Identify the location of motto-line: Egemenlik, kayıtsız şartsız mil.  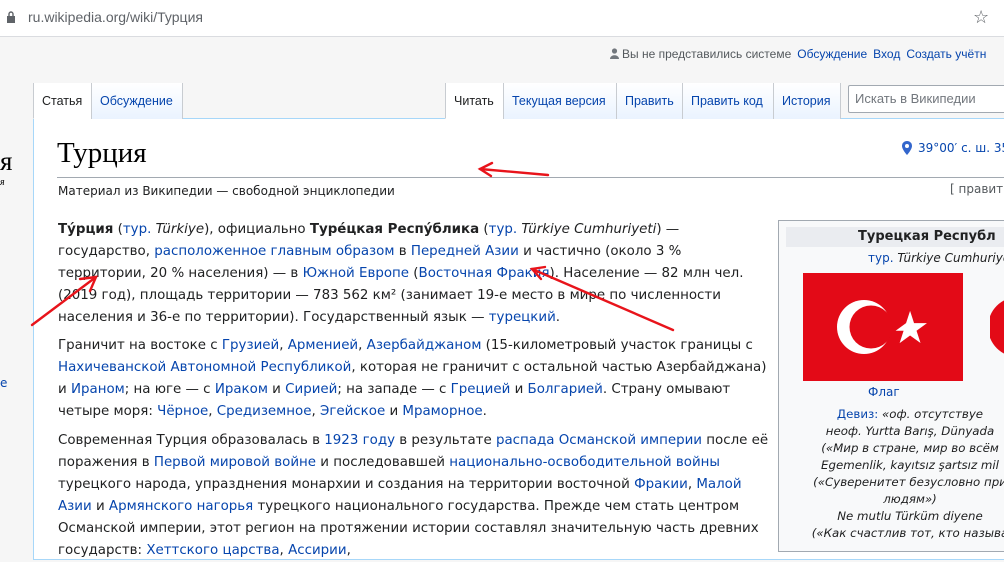
(910, 465).